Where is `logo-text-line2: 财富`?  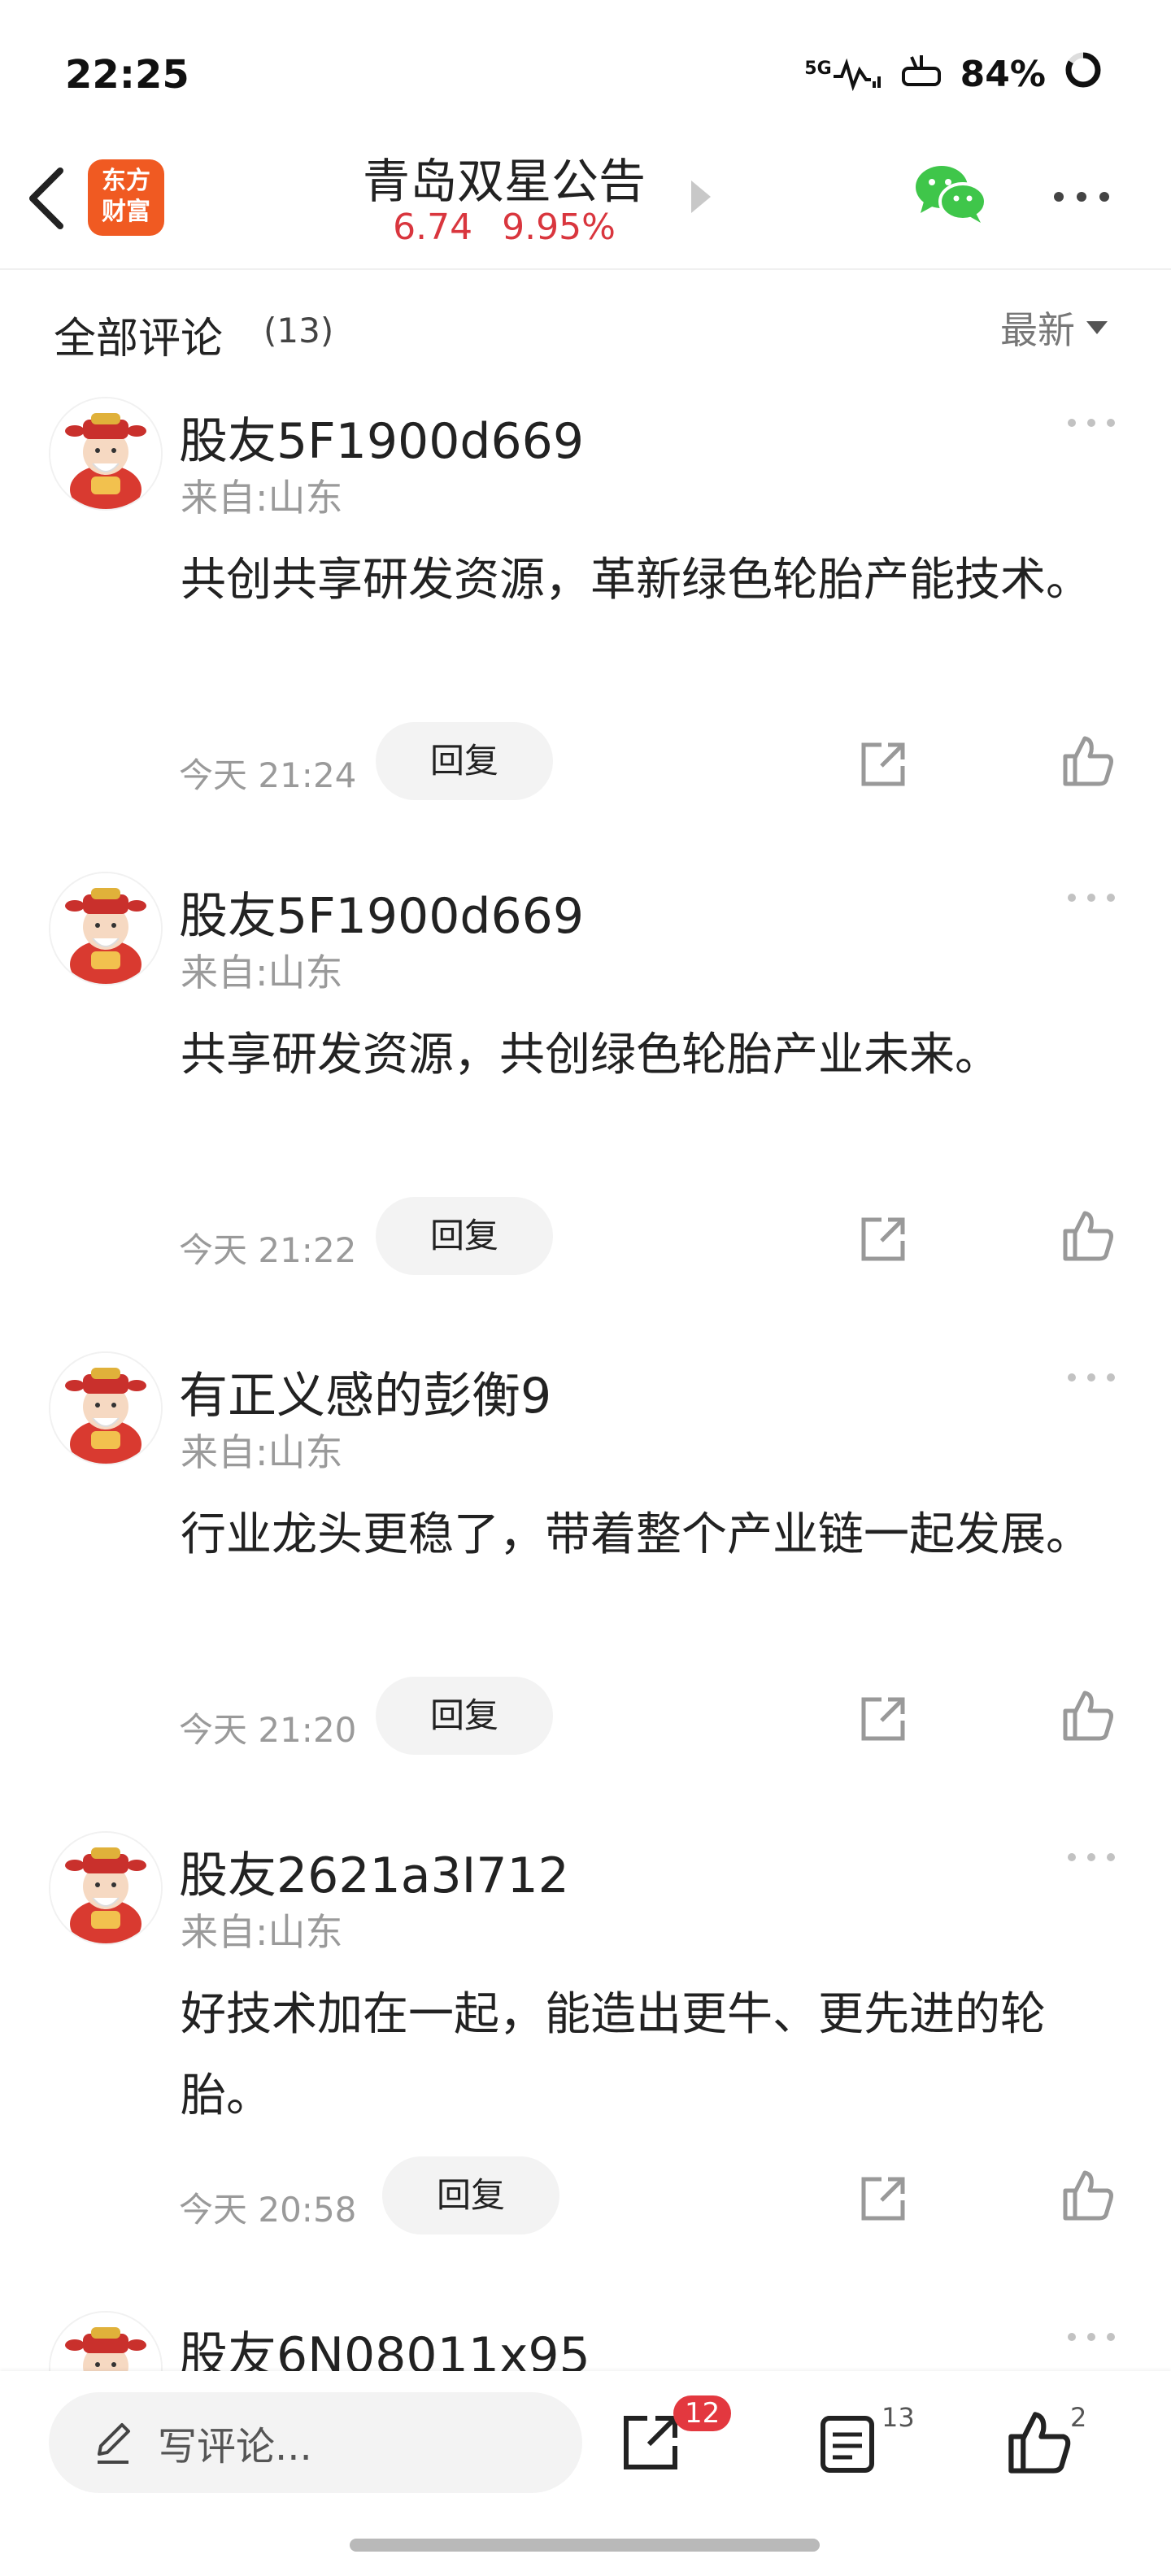
logo-text-line2: 财富 is located at coordinates (126, 212).